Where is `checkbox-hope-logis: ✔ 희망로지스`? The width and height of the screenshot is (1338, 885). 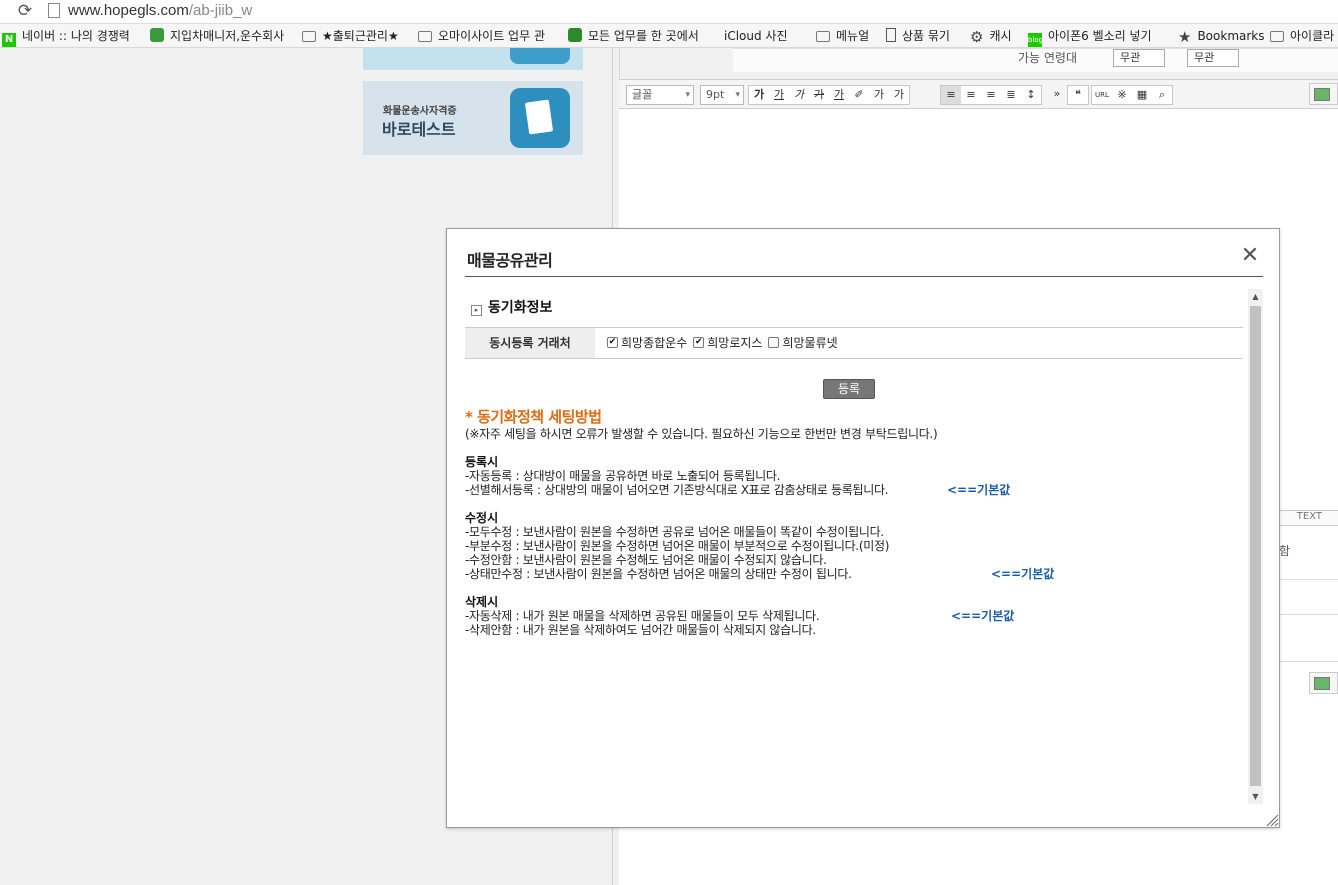 checkbox-hope-logis: ✔ 희망로지스 is located at coordinates (727, 342).